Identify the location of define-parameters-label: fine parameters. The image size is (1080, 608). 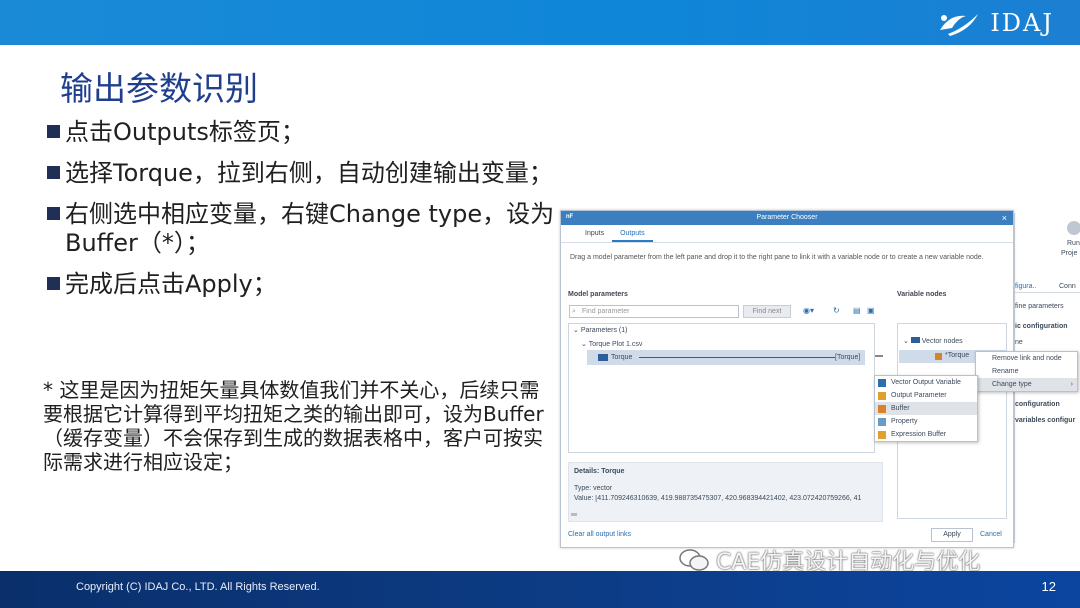
(1039, 306).